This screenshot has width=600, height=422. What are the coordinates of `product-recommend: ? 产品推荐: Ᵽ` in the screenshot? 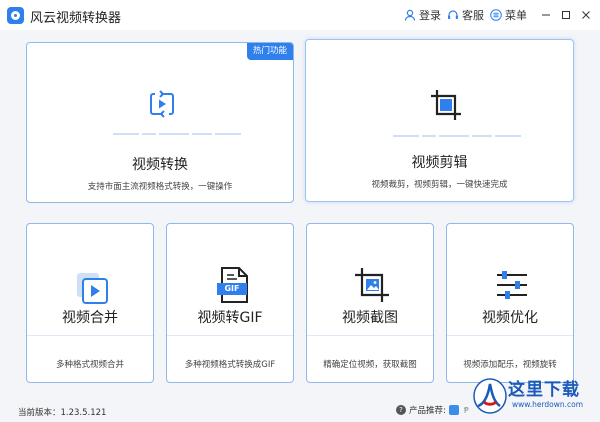 It's located at (432, 410).